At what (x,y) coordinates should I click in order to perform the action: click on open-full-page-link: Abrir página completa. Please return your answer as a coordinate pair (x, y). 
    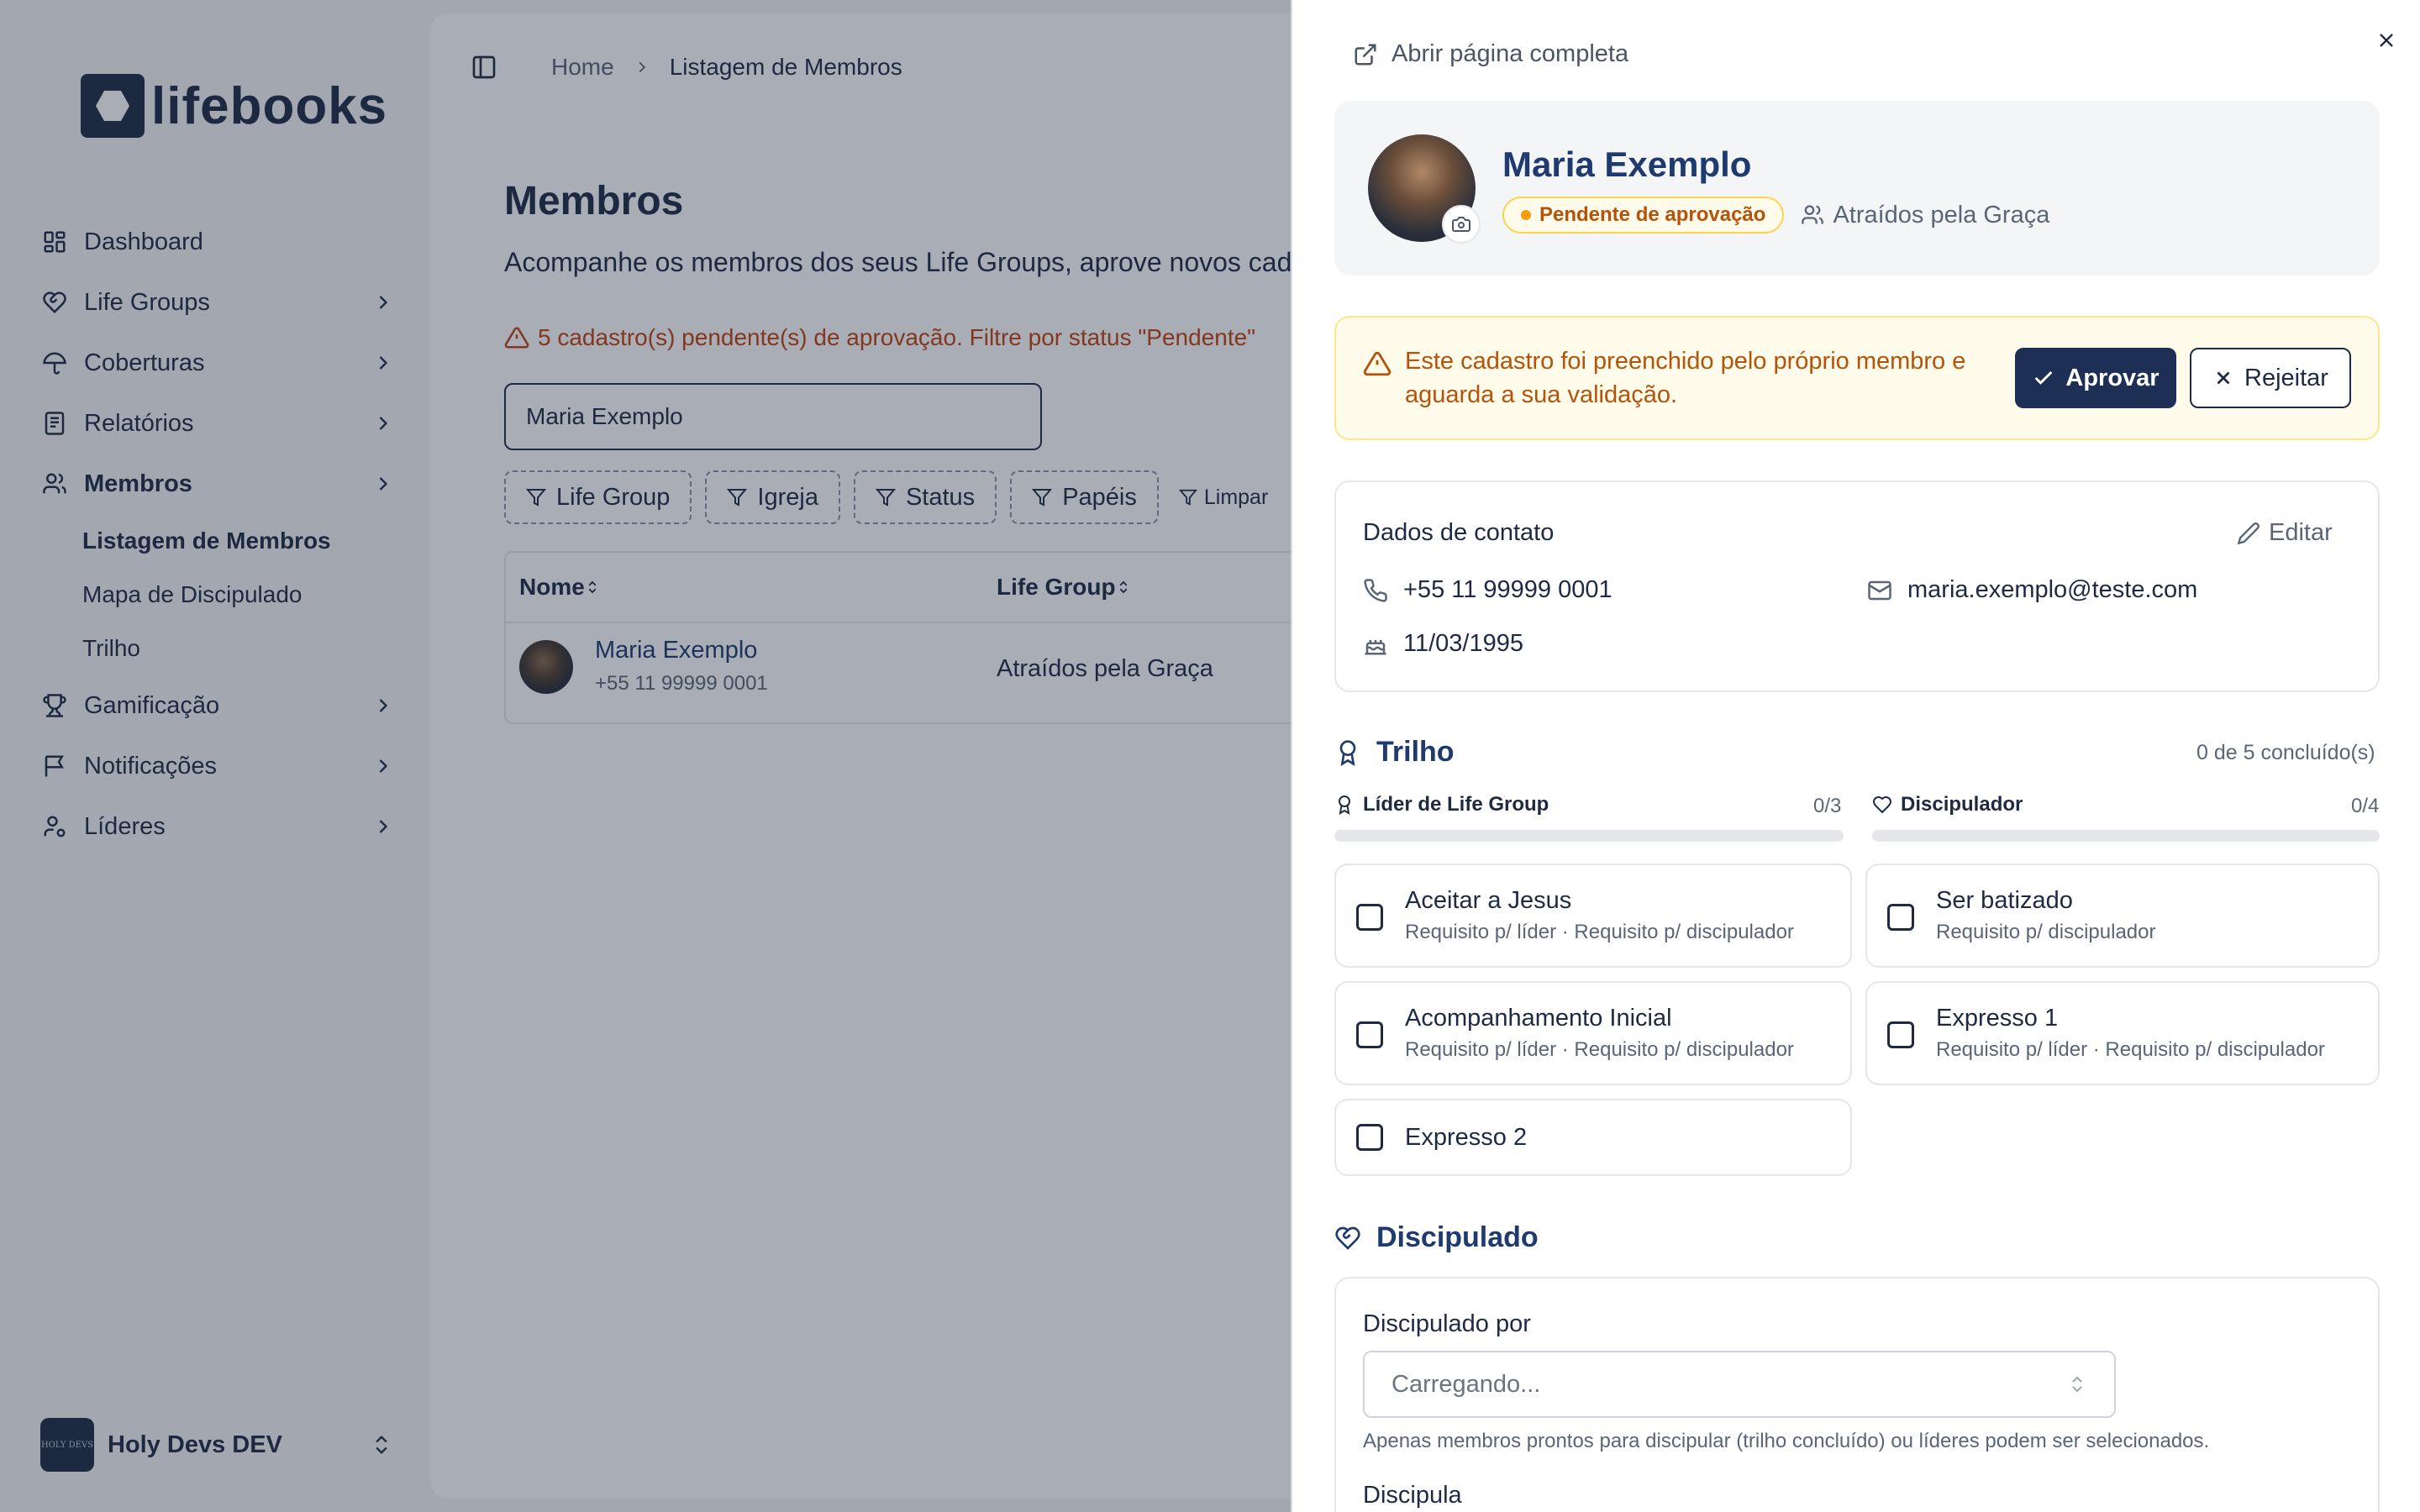
    Looking at the image, I should click on (1490, 54).